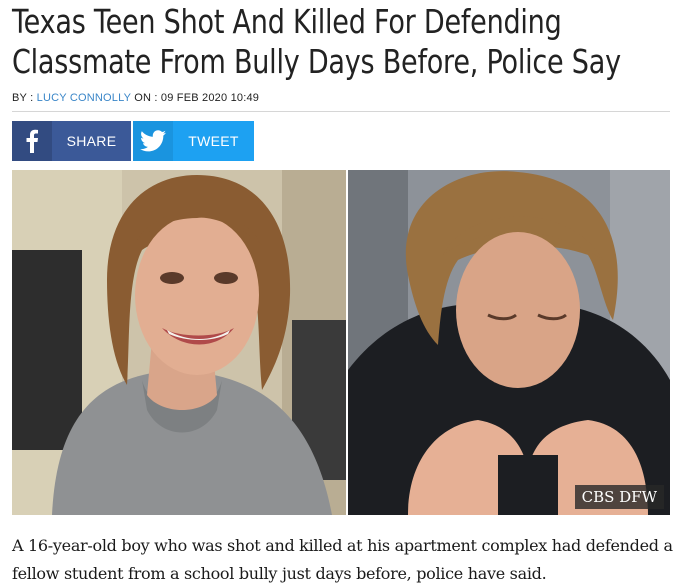  What do you see at coordinates (91, 141) in the screenshot?
I see `facebook-share-label: SHARE` at bounding box center [91, 141].